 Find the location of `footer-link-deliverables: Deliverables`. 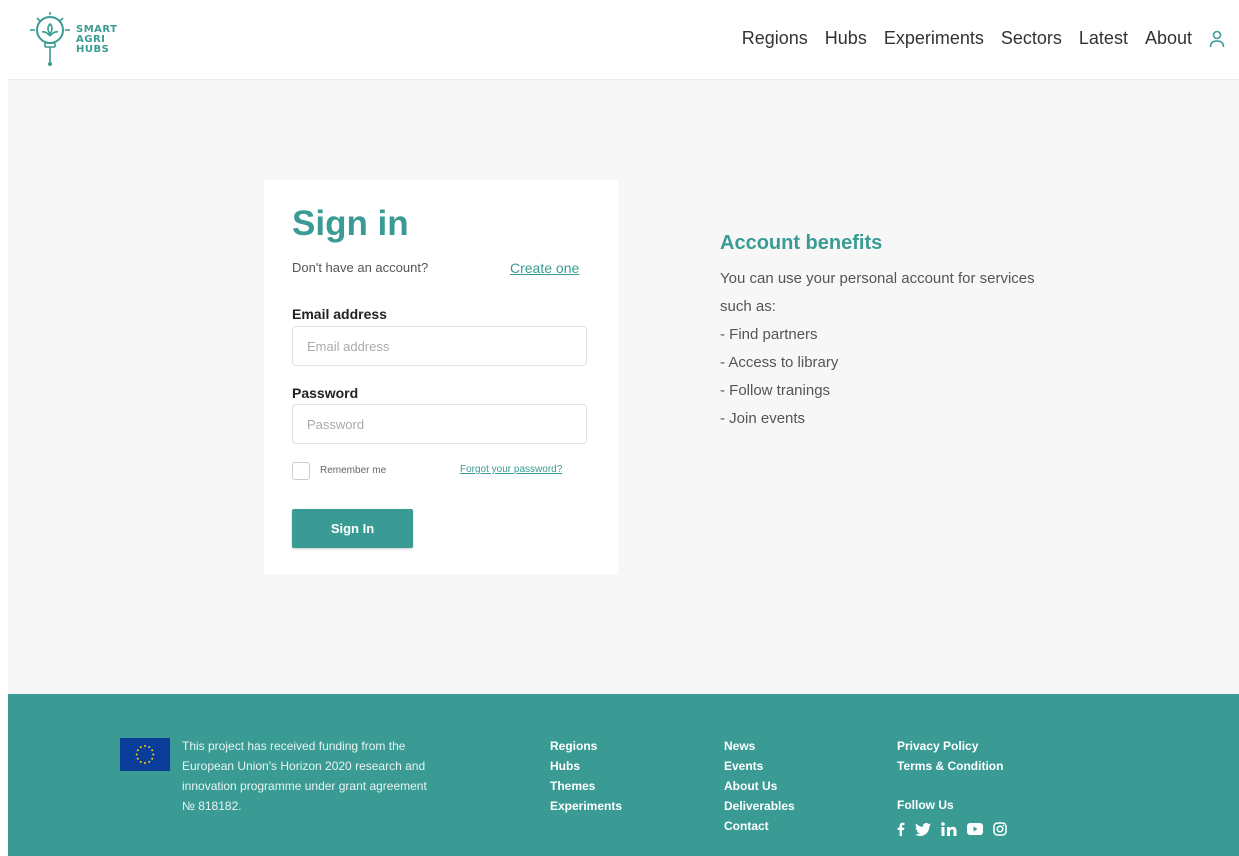

footer-link-deliverables: Deliverables is located at coordinates (759, 806).